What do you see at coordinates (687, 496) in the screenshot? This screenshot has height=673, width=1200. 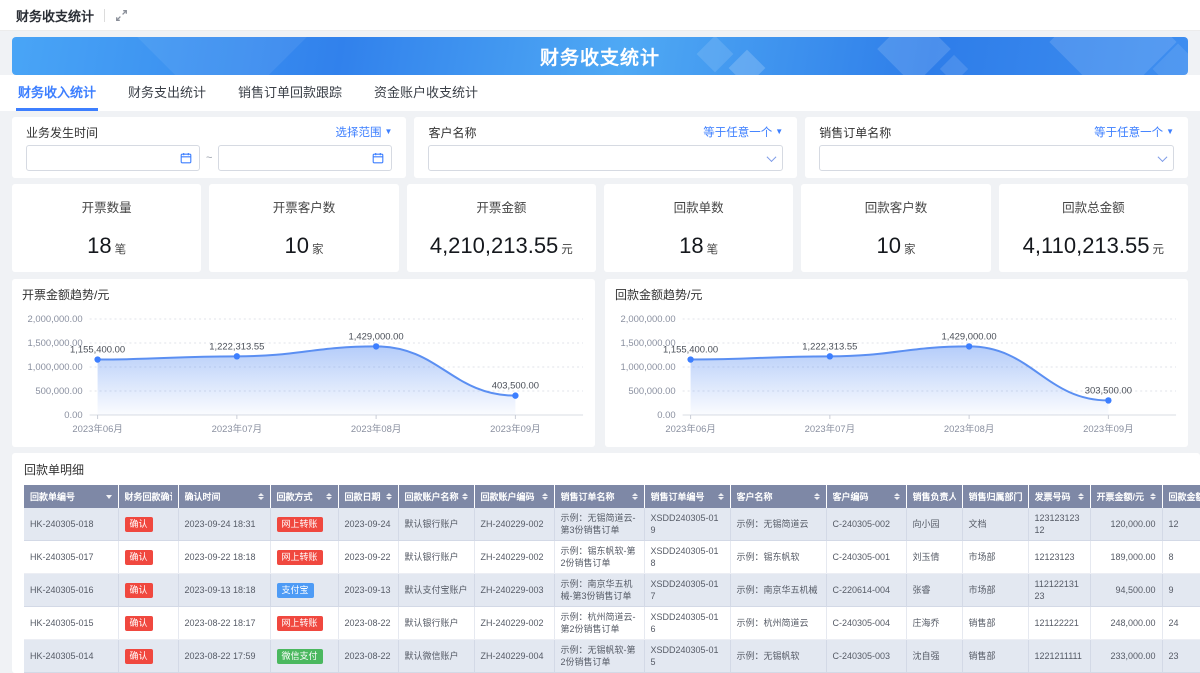 I see `column-header-8: 销售订单编号` at bounding box center [687, 496].